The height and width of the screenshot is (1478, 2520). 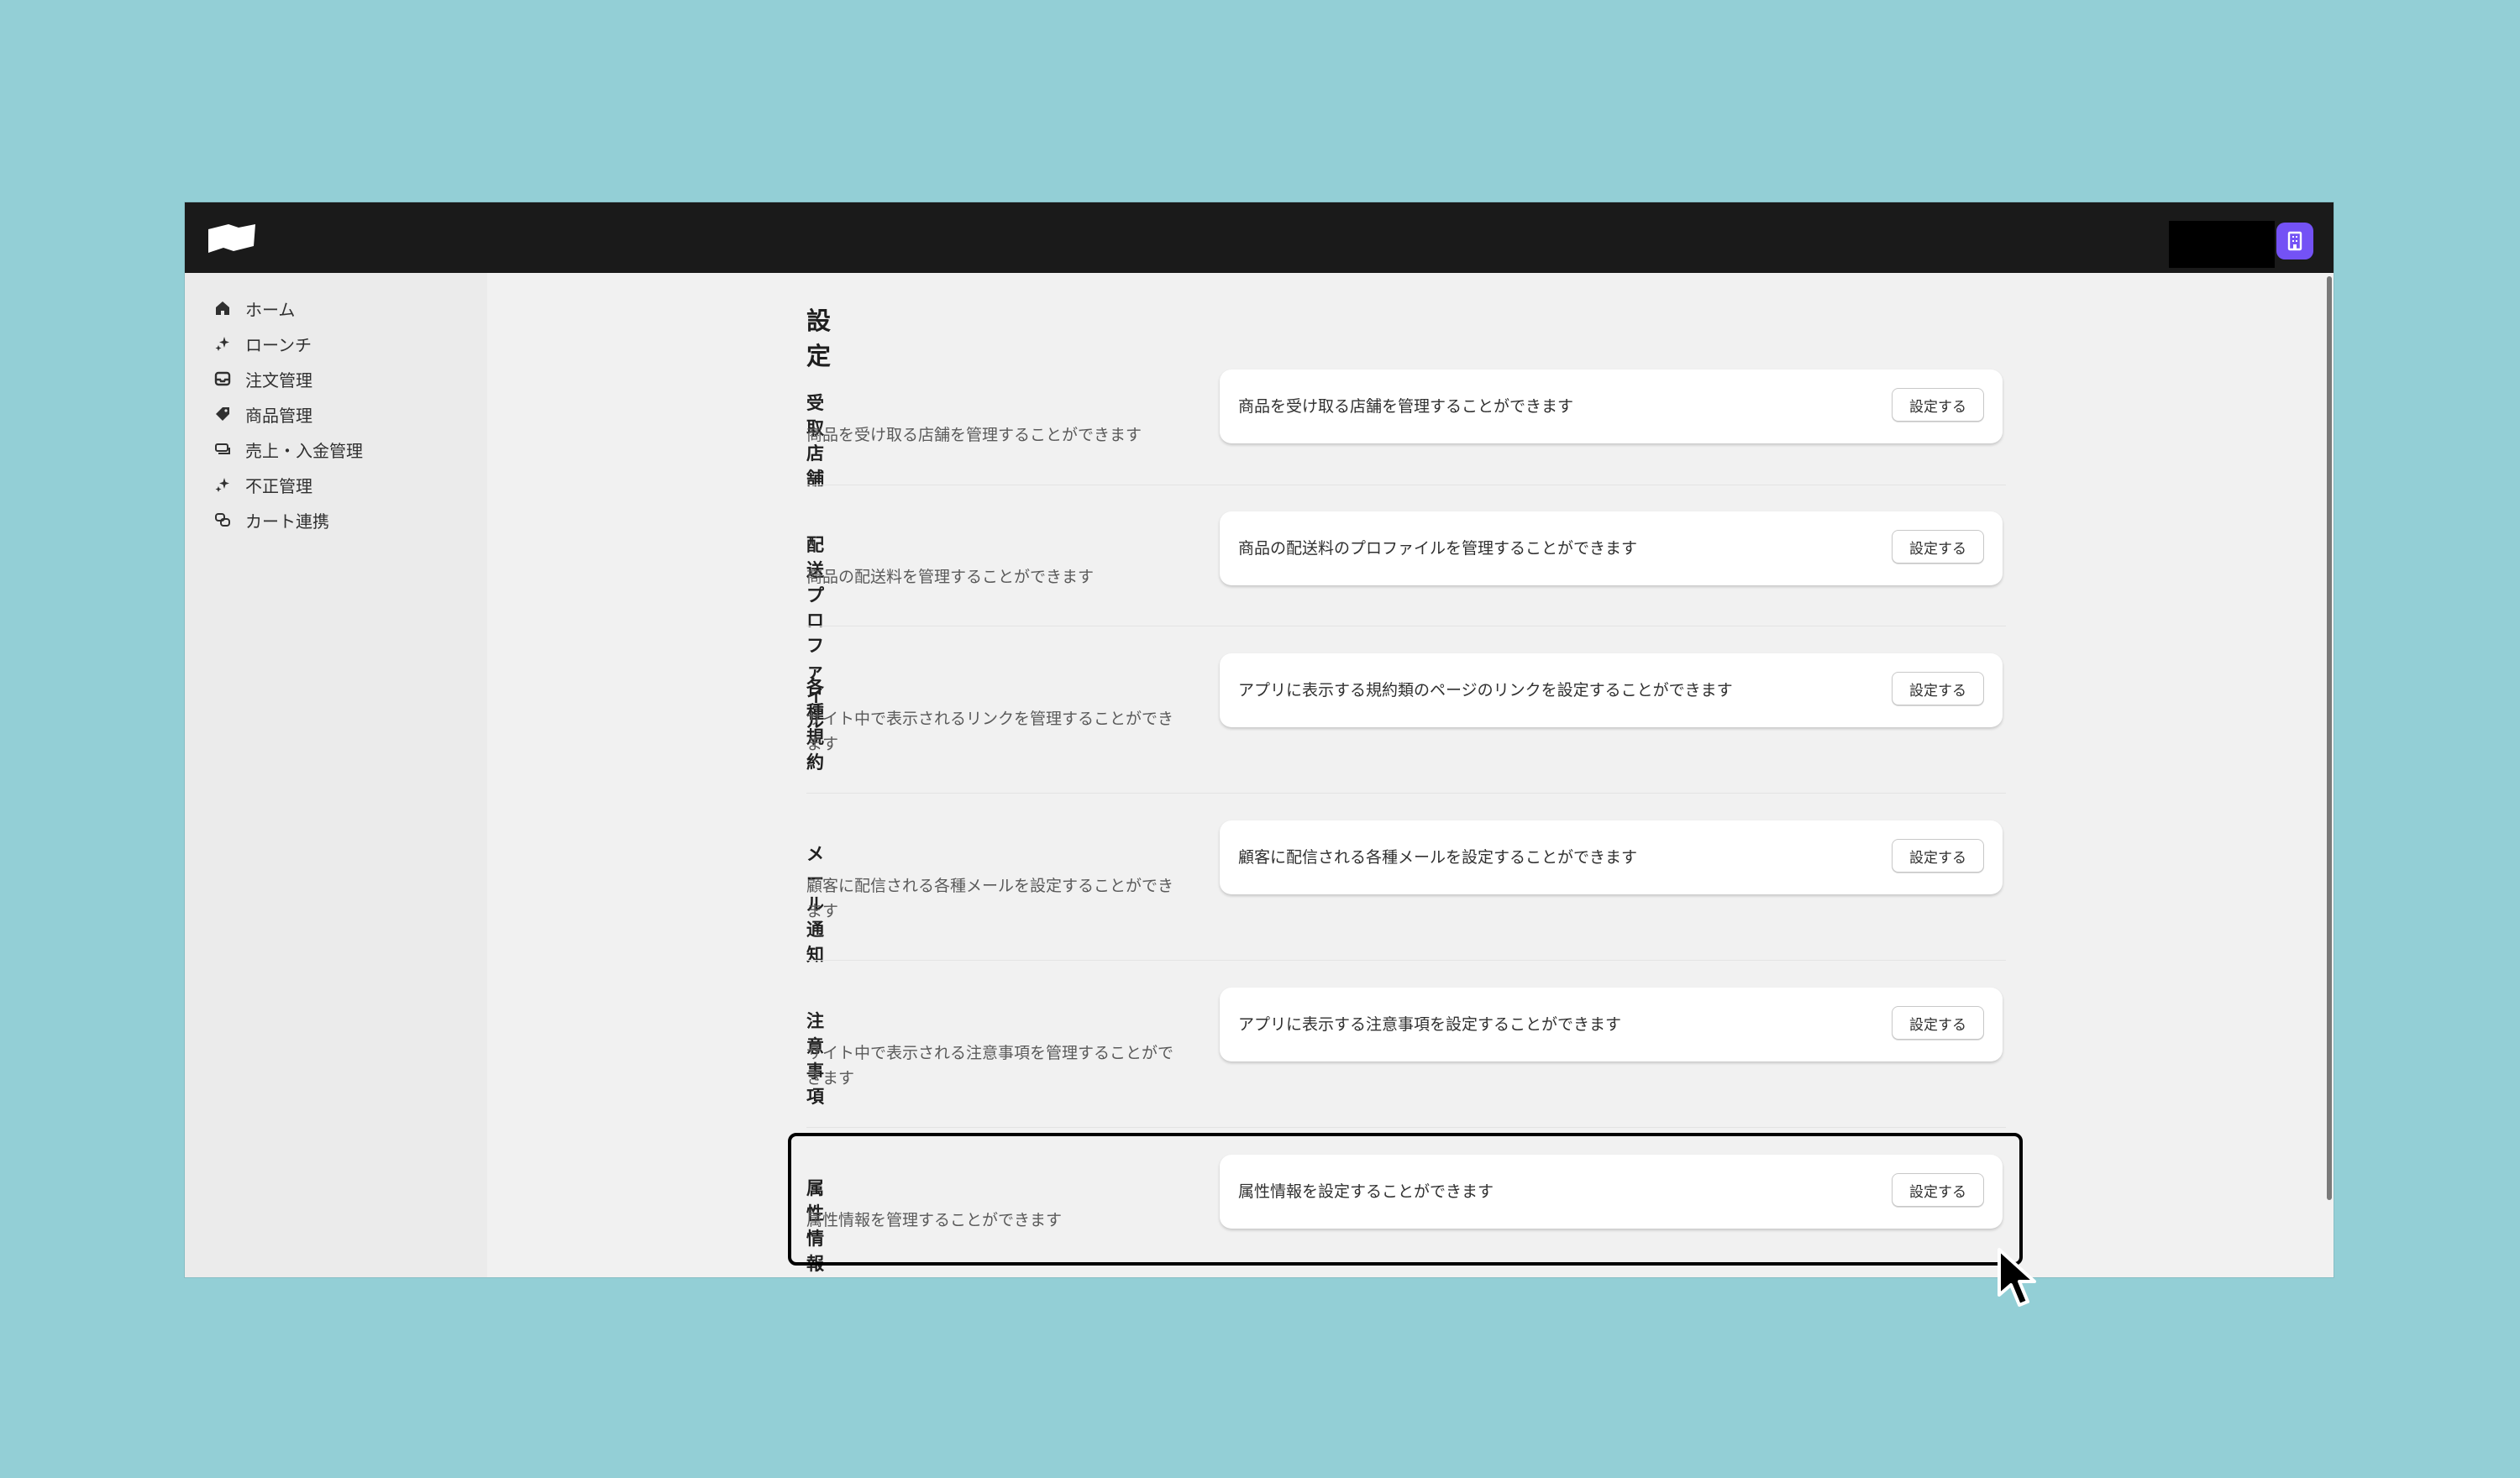 I want to click on sidebar-item-sales: 売上・入金管理, so click(x=288, y=449).